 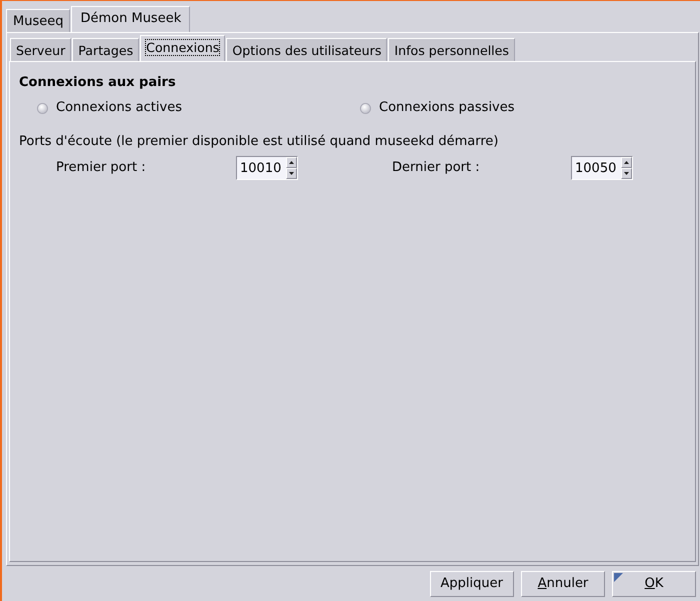 What do you see at coordinates (109, 108) in the screenshot?
I see `radio-option: Connexions actives` at bounding box center [109, 108].